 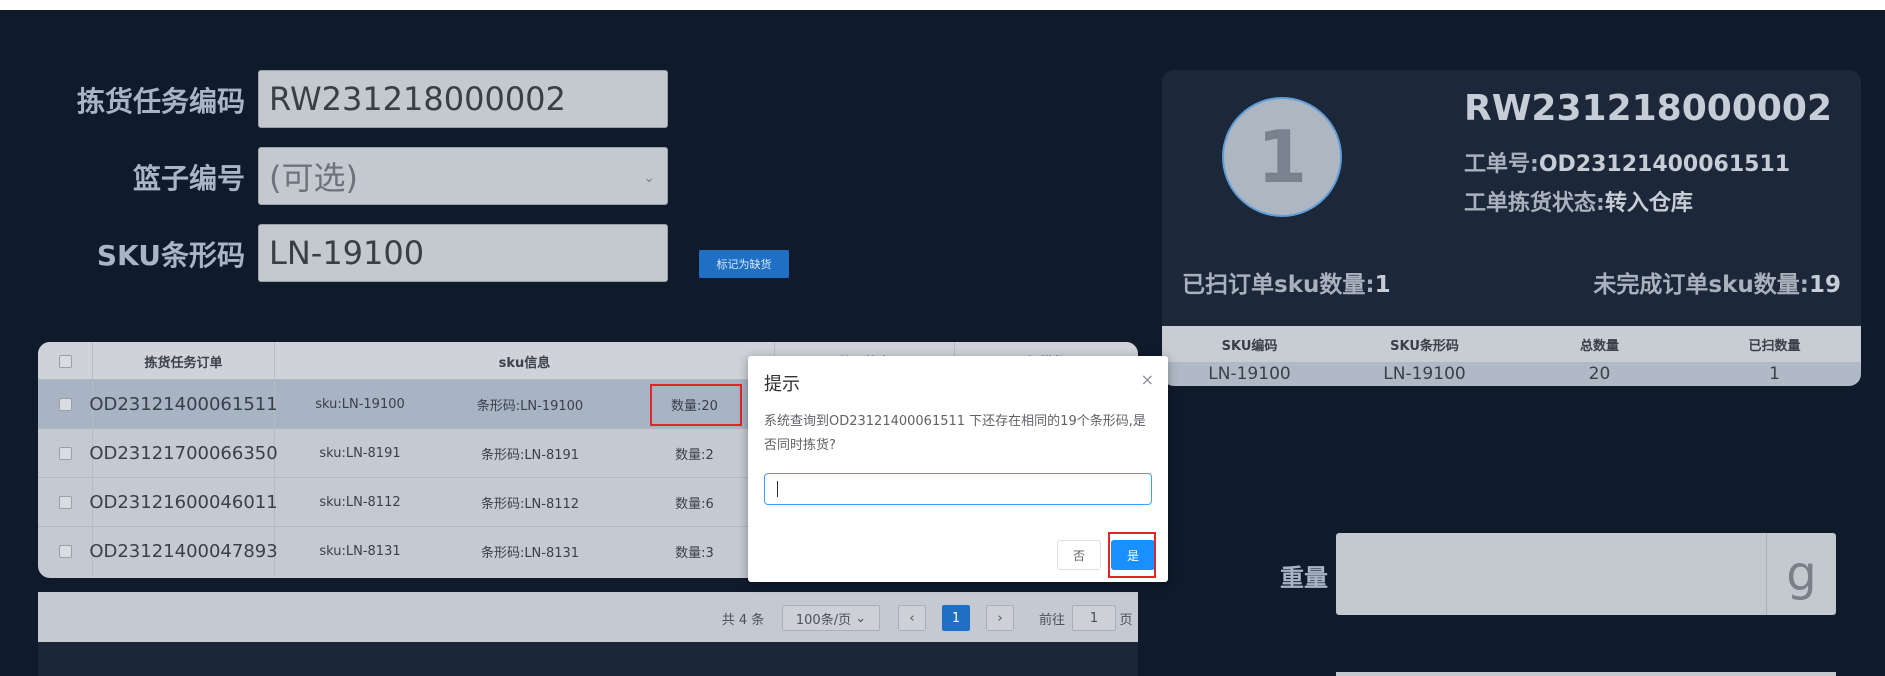 I want to click on barcode-cell: 条形码:LN-19100, so click(x=530, y=406).